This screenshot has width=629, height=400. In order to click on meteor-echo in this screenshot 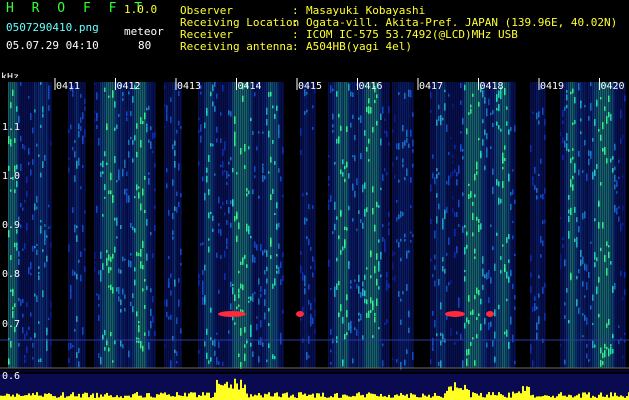, I will do `click(455, 314)`.